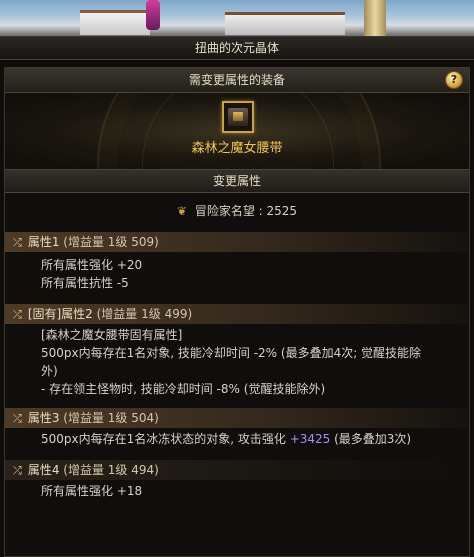 The width and height of the screenshot is (474, 557). What do you see at coordinates (92, 491) in the screenshot?
I see `attribute-line: 所有属性强化 +18` at bounding box center [92, 491].